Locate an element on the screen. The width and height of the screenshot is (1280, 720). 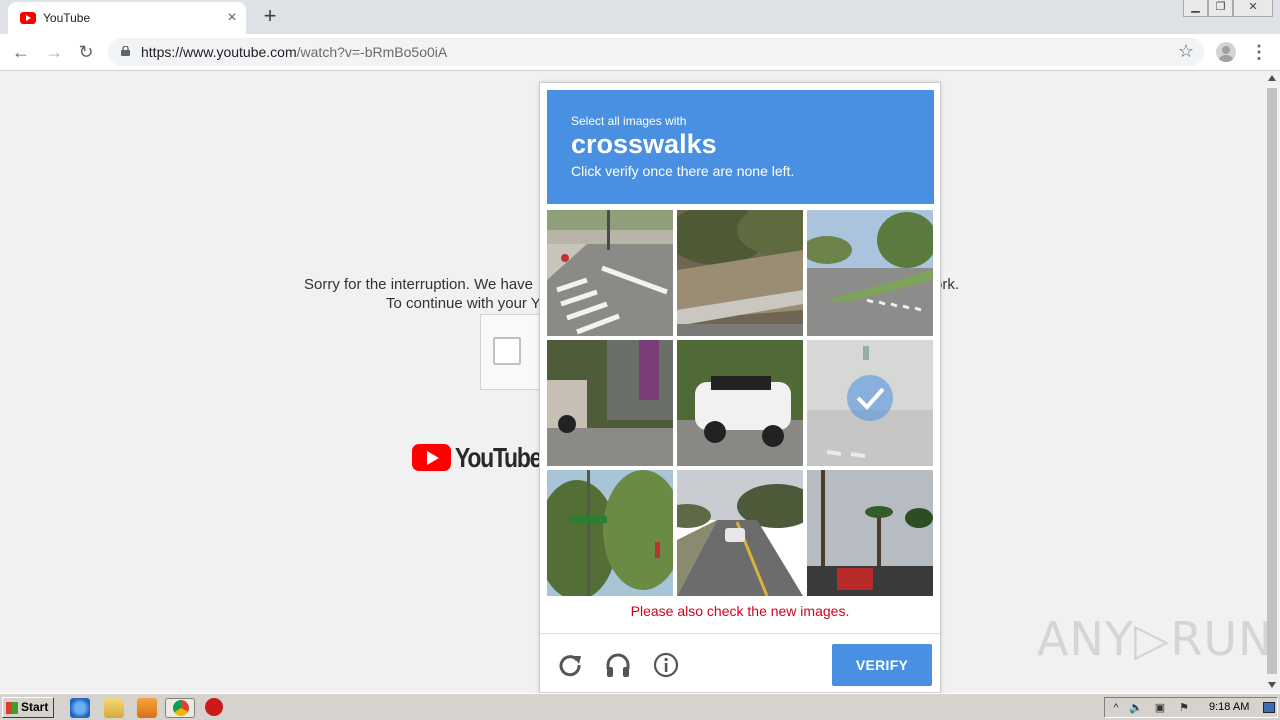
interruption-message-line1: Sorry for the interruption. We have is located at coordinates (418, 284).